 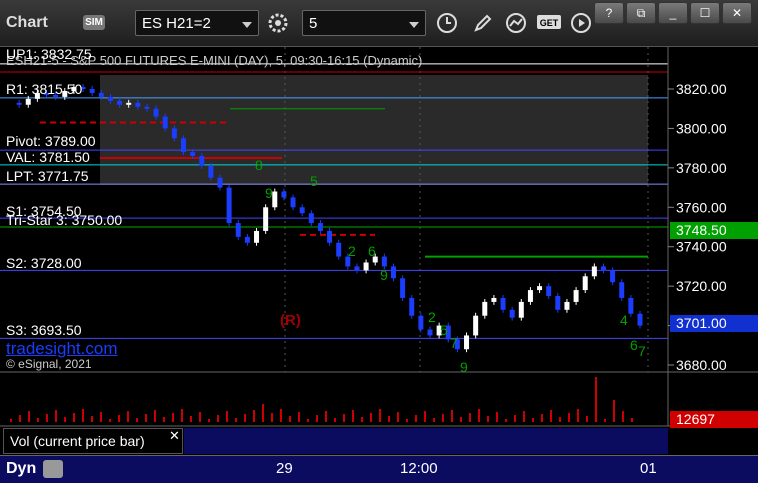 I want to click on volume-tag: 12697, so click(x=714, y=419).